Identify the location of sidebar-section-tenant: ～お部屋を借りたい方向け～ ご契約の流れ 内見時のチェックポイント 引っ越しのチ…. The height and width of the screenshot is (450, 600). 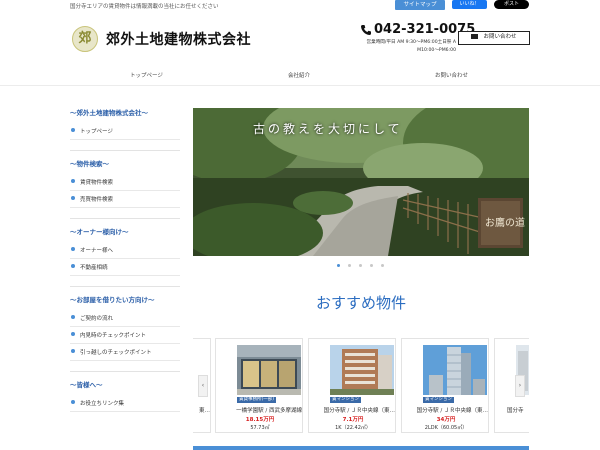
(125, 328).